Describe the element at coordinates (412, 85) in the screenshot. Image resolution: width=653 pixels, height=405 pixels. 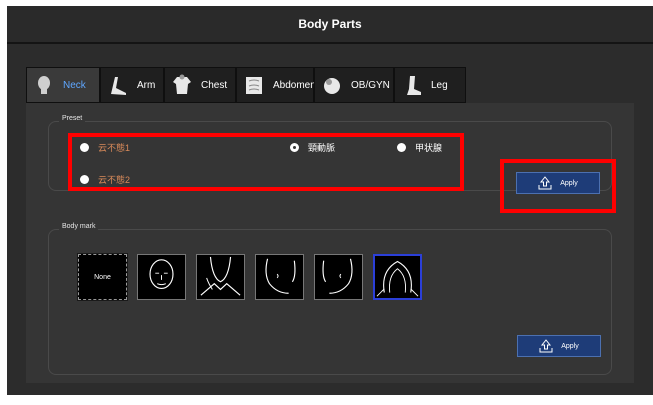
I see `leg-icon` at that location.